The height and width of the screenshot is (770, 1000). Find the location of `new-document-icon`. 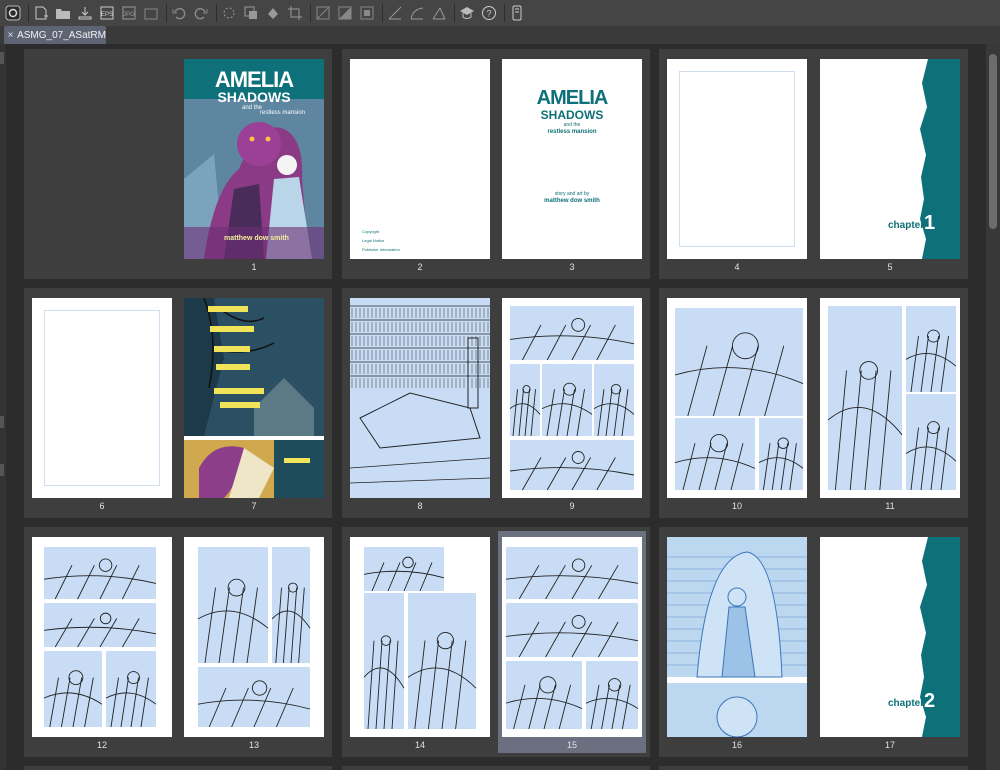

new-document-icon is located at coordinates (41, 13).